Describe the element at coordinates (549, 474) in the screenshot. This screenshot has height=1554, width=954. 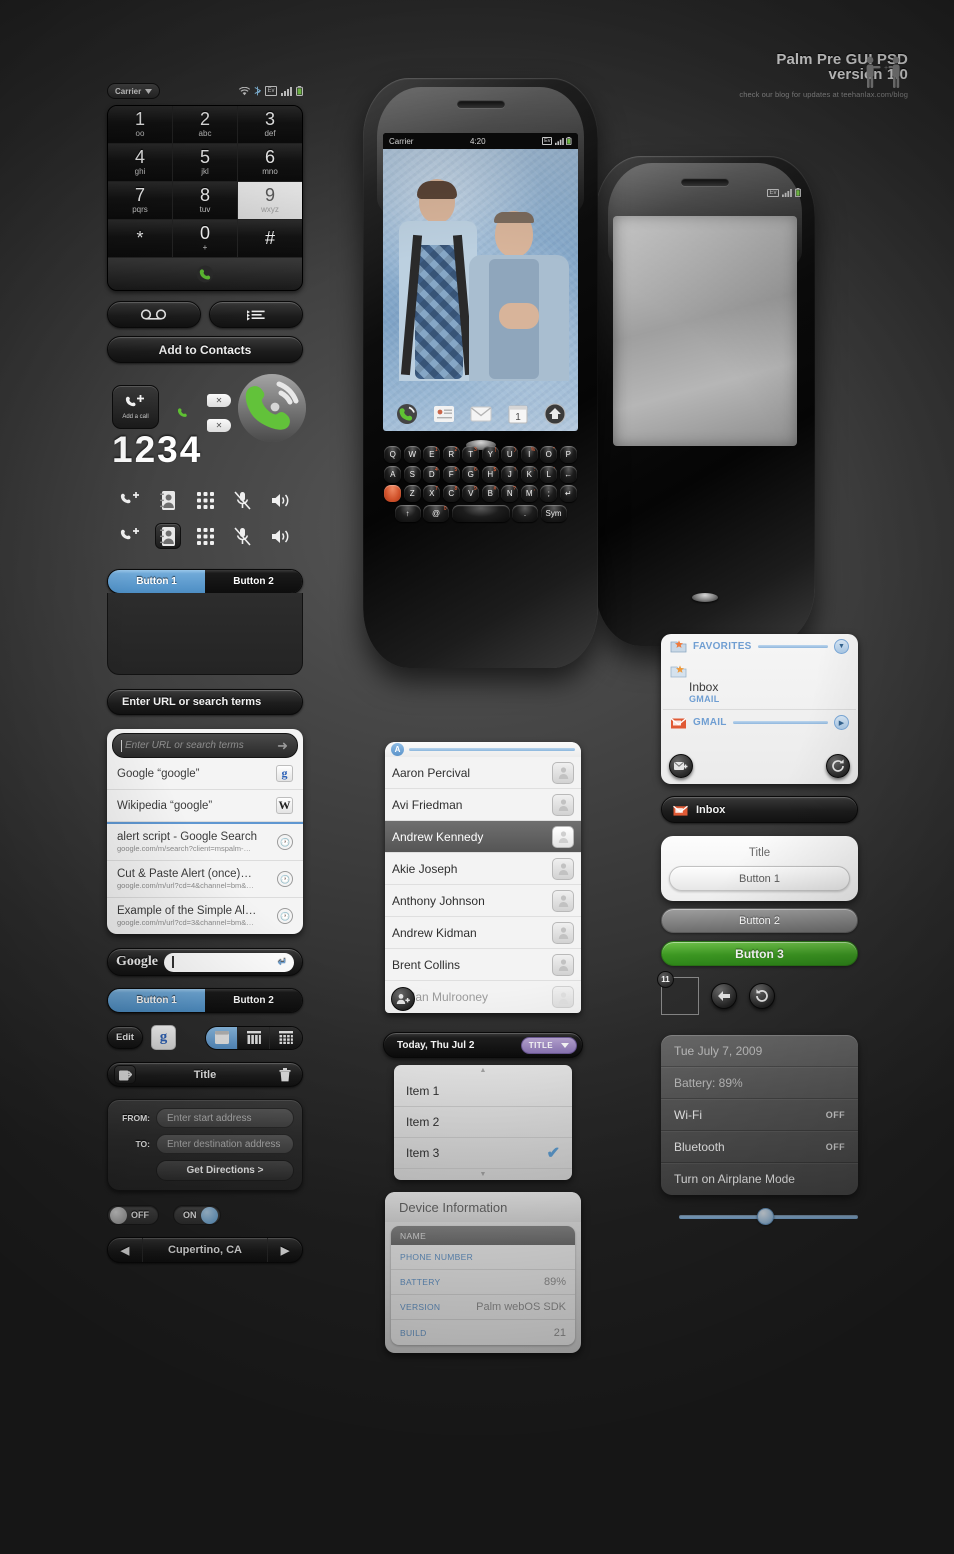
I see `key-L: L’` at that location.